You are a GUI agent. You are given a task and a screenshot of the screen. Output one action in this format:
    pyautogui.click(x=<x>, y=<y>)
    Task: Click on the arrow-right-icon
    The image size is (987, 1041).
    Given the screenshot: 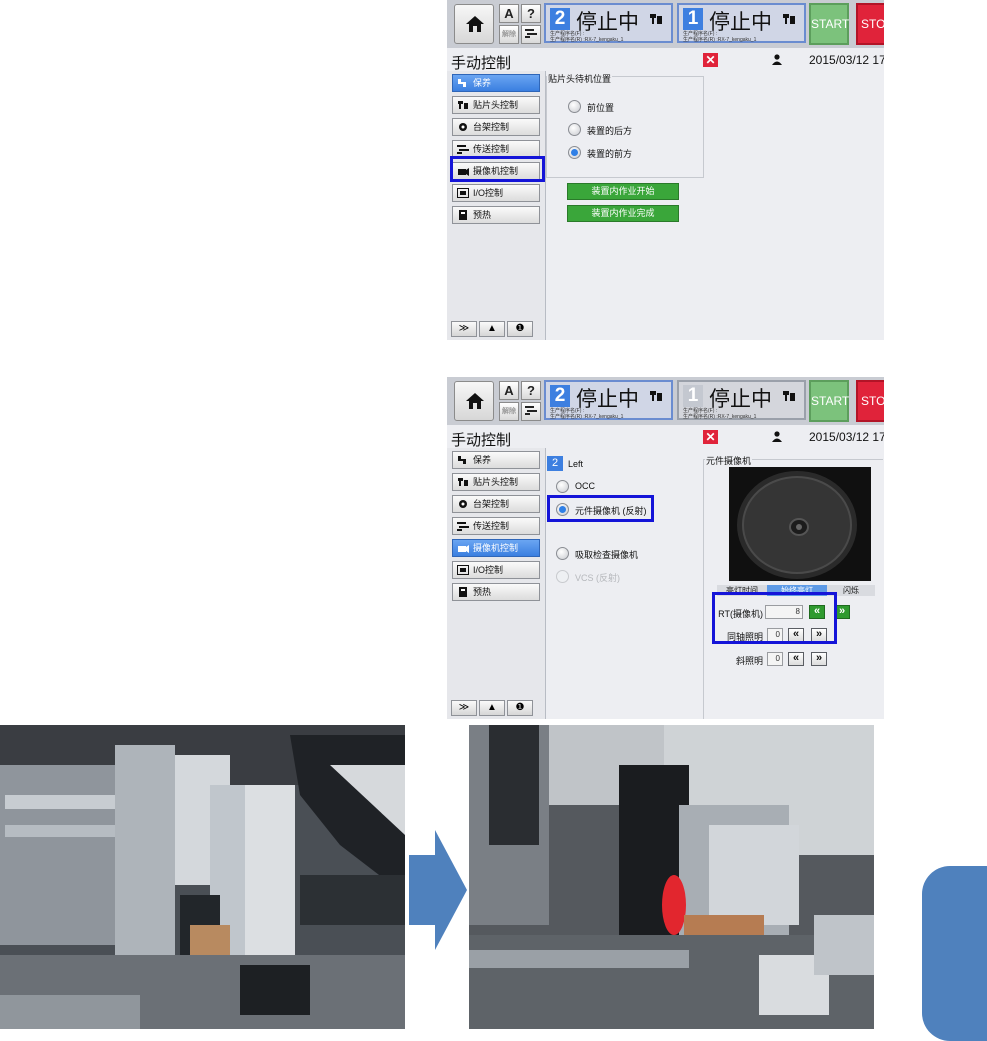 What is the action you would take?
    pyautogui.click(x=438, y=890)
    